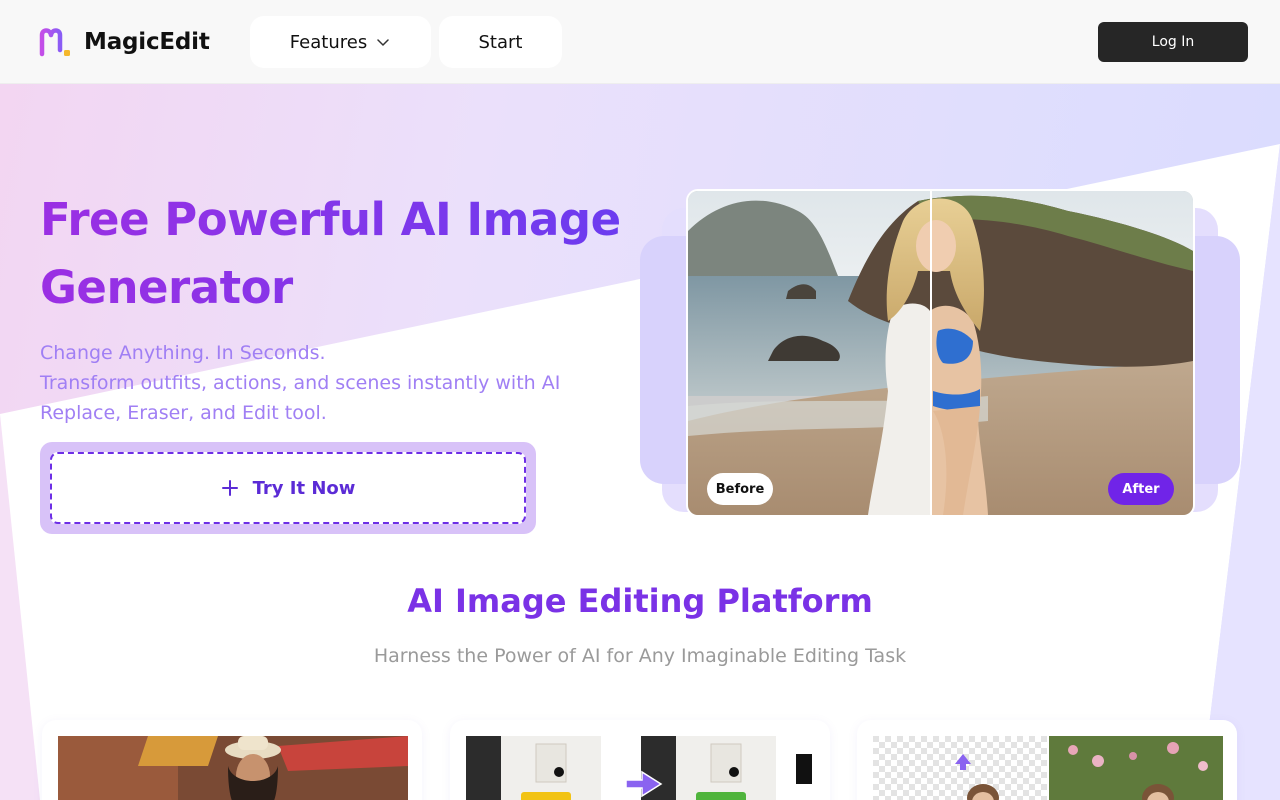 This screenshot has height=800, width=1280. What do you see at coordinates (166, 287) in the screenshot?
I see `hero-title-line-2: Generator` at bounding box center [166, 287].